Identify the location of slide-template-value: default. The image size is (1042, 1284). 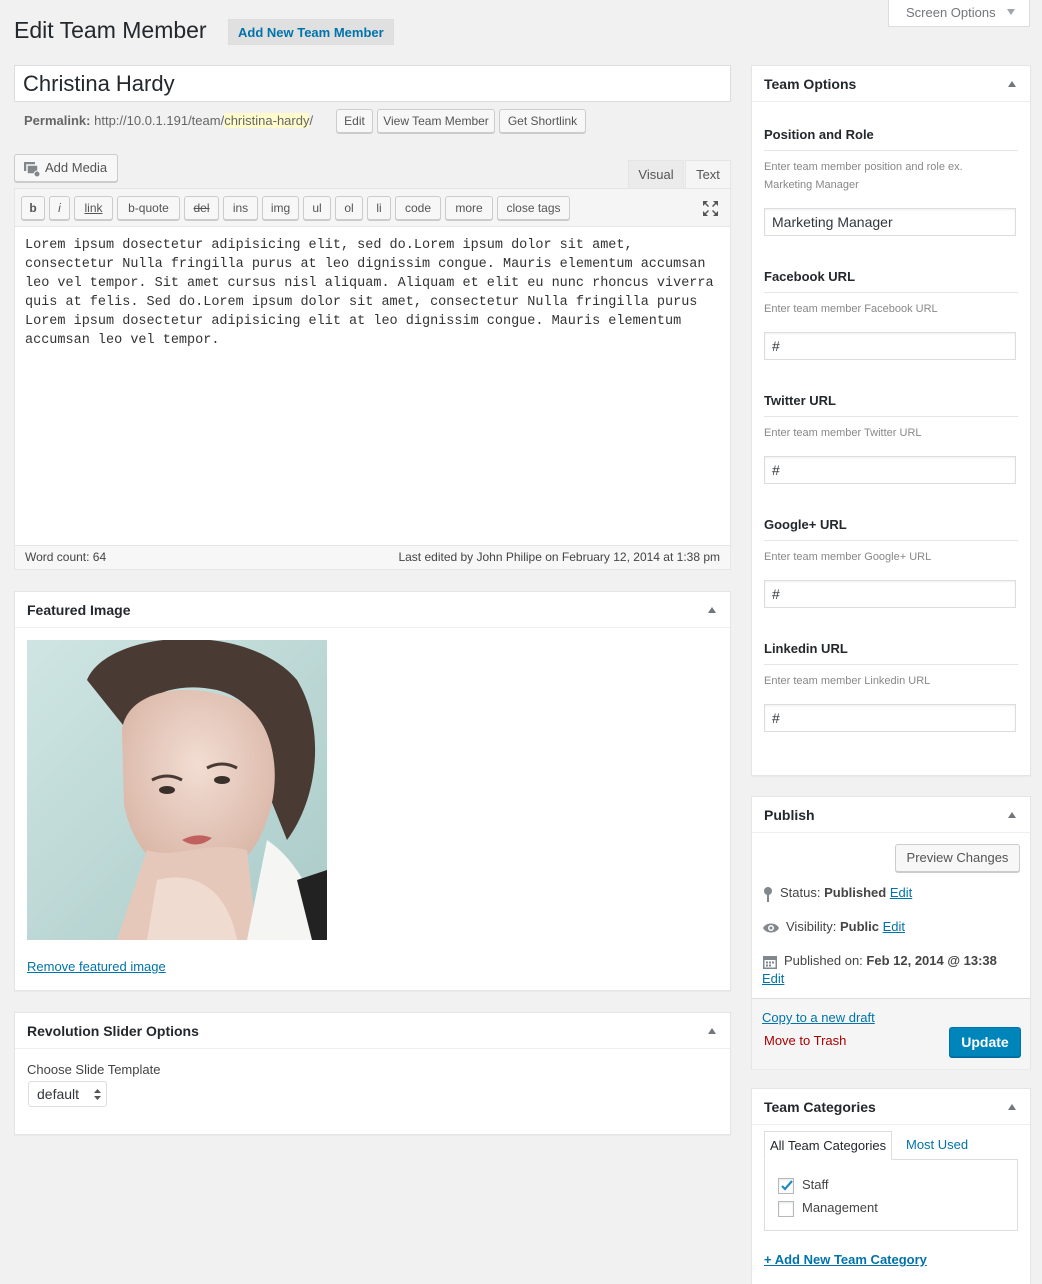
(58, 1094).